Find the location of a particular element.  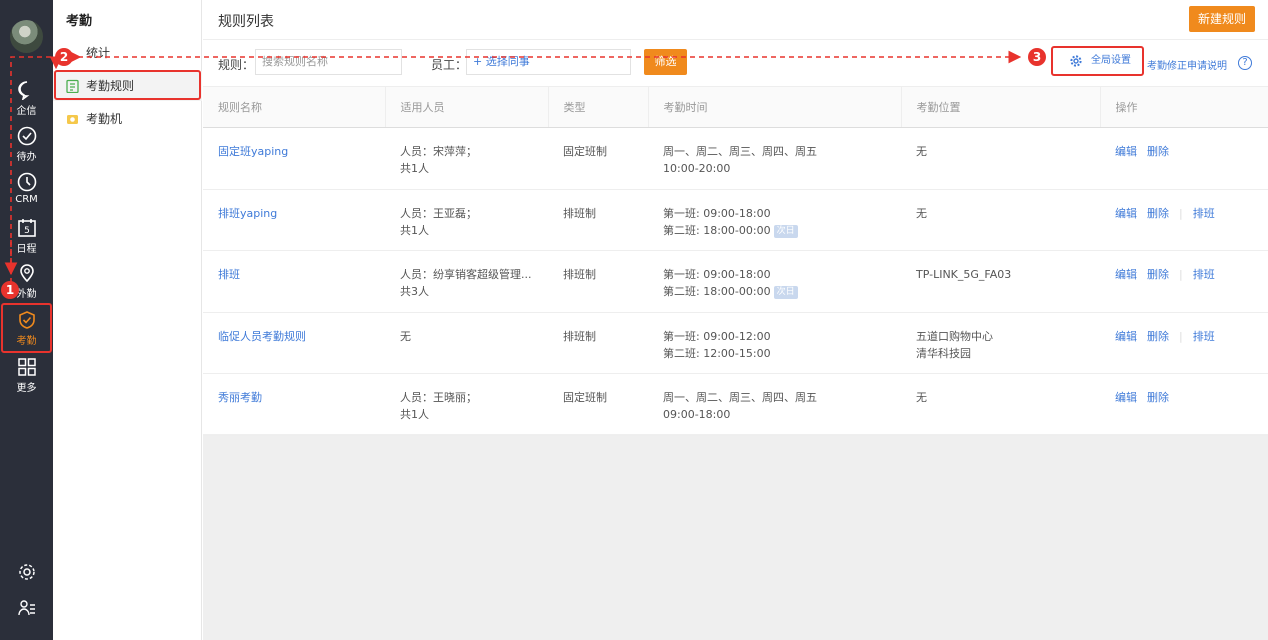

help-icon: ? is located at coordinates (1245, 63).